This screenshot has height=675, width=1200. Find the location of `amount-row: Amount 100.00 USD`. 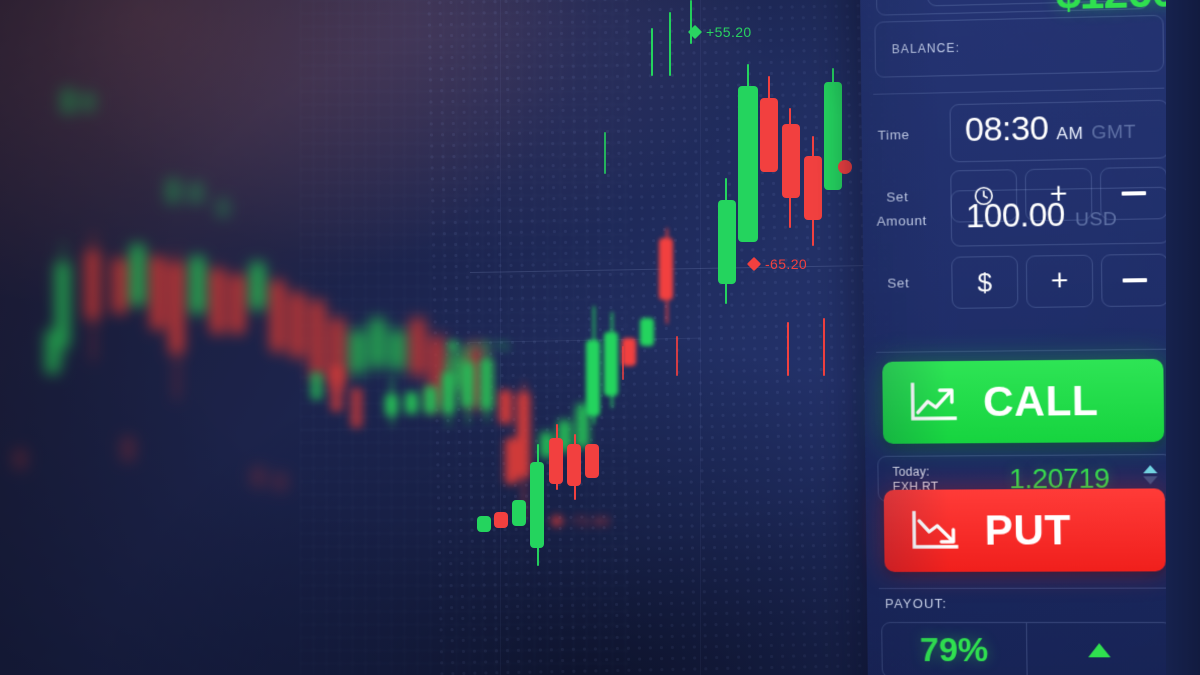

amount-row: Amount 100.00 USD is located at coordinates (1022, 219).